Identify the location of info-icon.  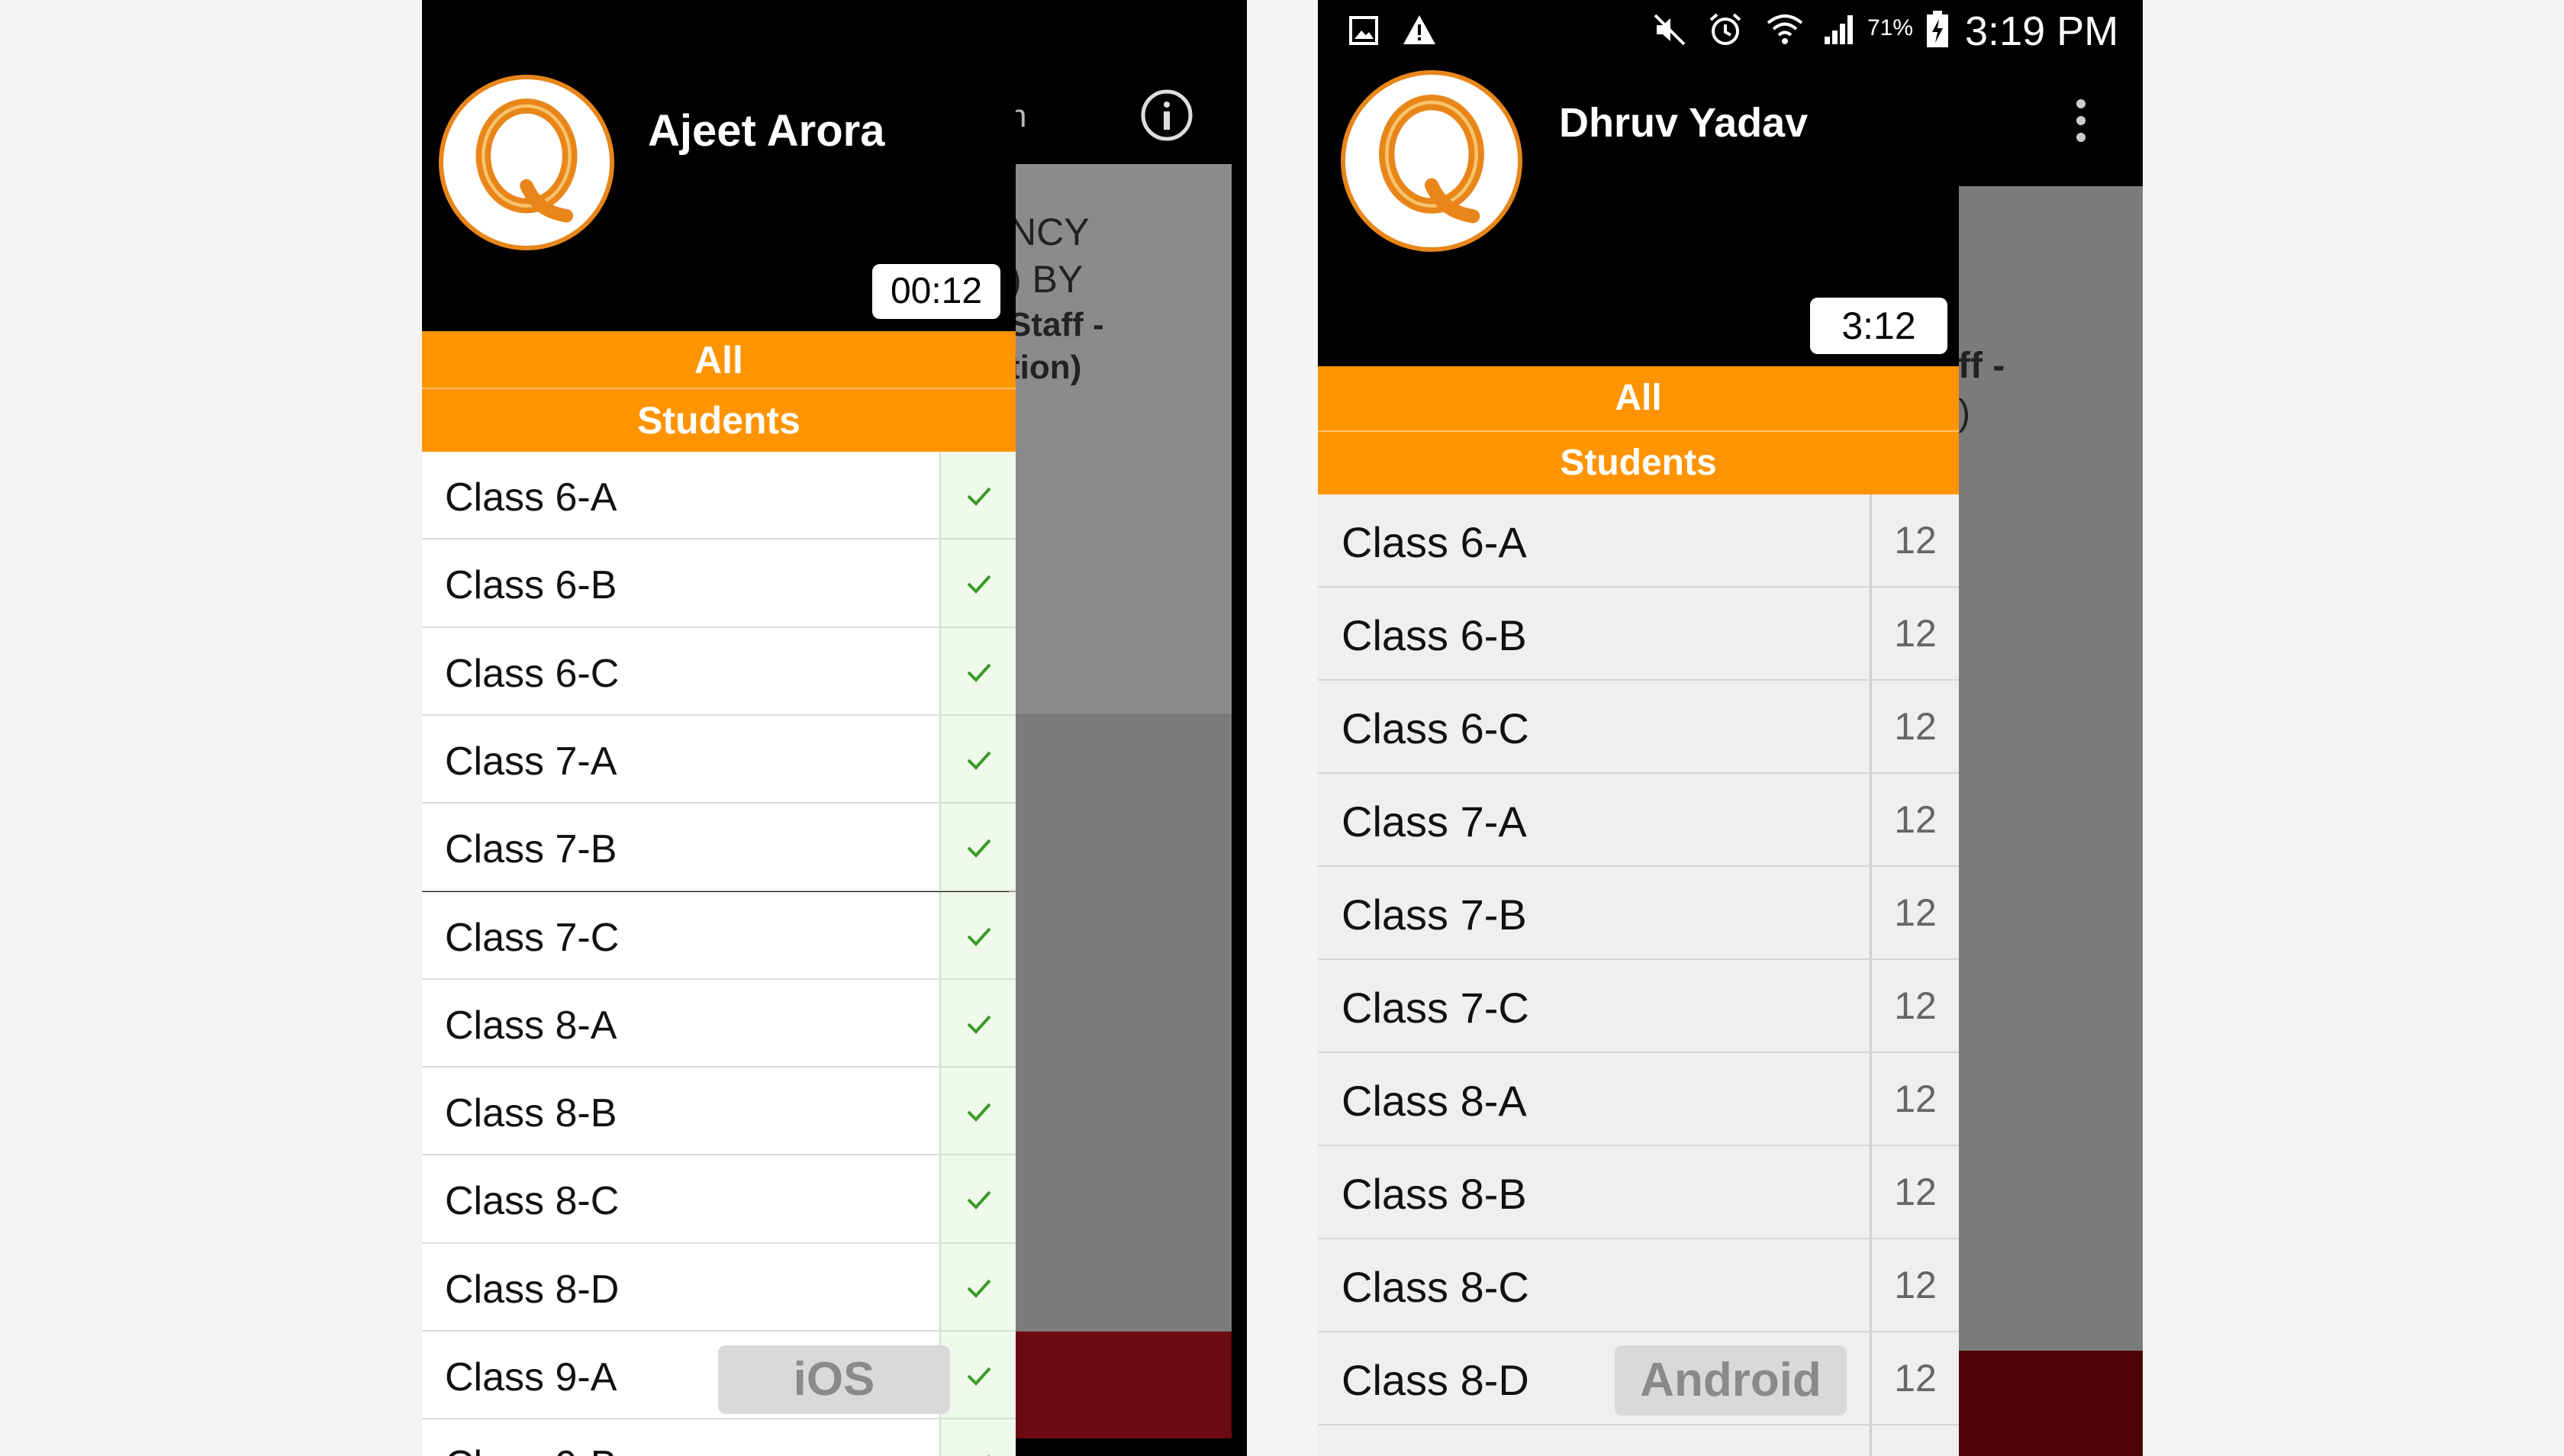
(1166, 115).